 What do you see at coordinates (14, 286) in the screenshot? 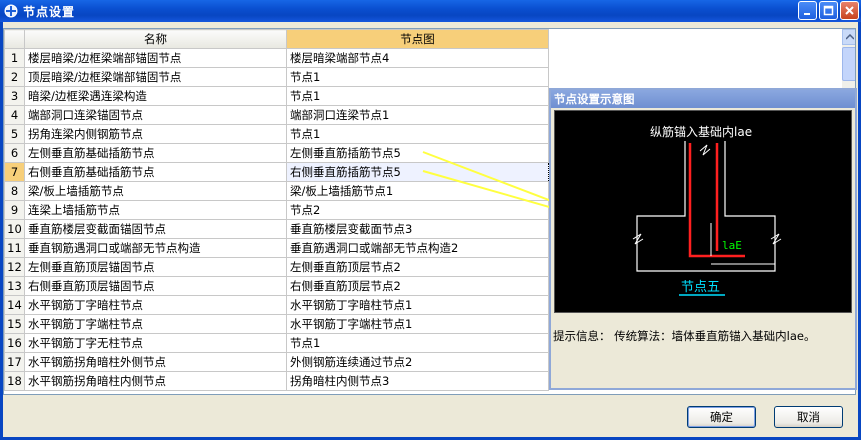
I see `row-number: 13` at bounding box center [14, 286].